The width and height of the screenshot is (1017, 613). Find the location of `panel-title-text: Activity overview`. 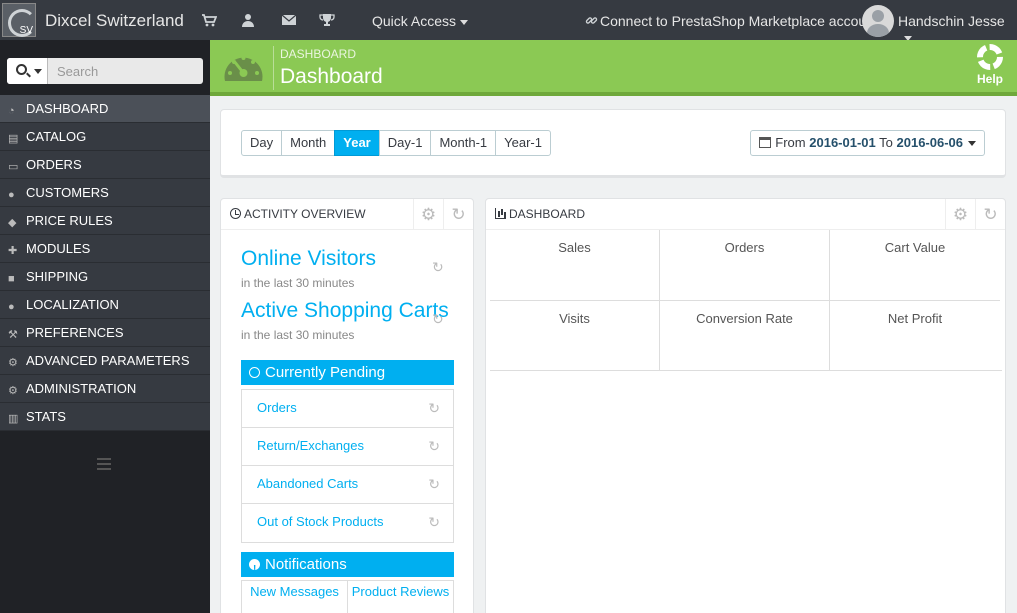

panel-title-text: Activity overview is located at coordinates (305, 214).